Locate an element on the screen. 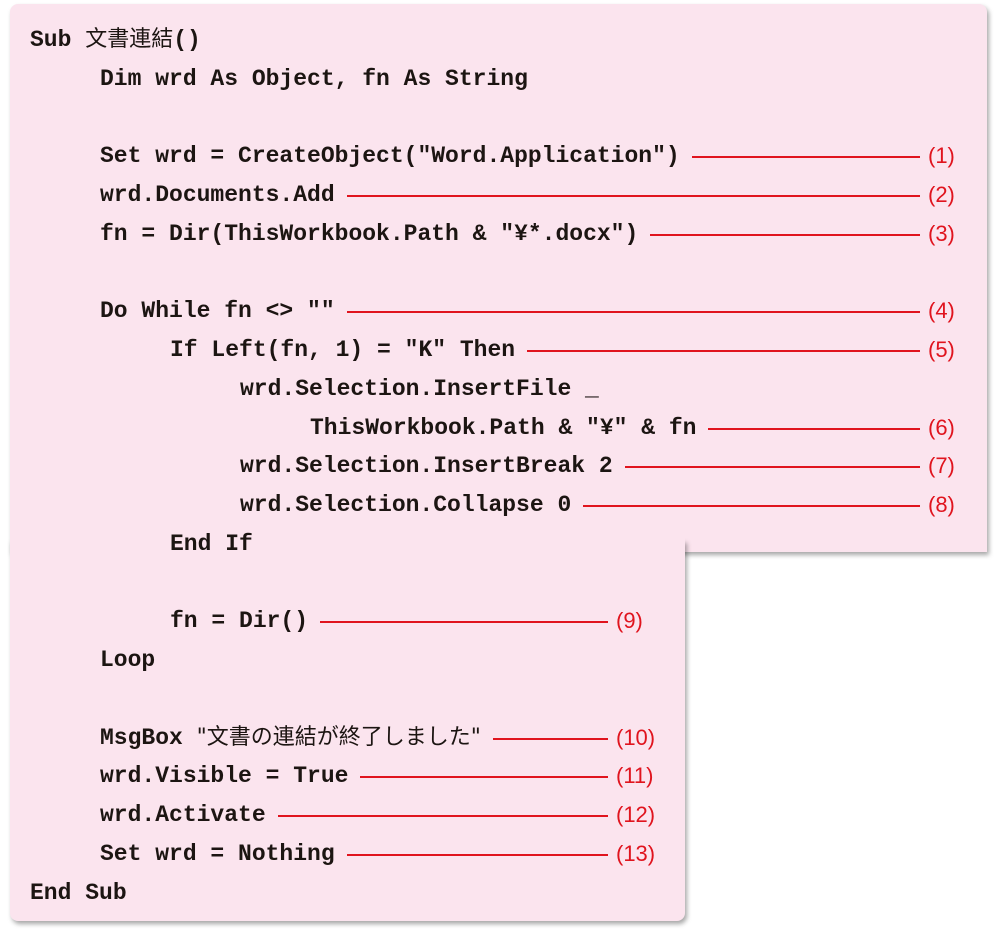 Image resolution: width=1000 pixels, height=938 pixels. code-text: End Sub is located at coordinates (78, 892).